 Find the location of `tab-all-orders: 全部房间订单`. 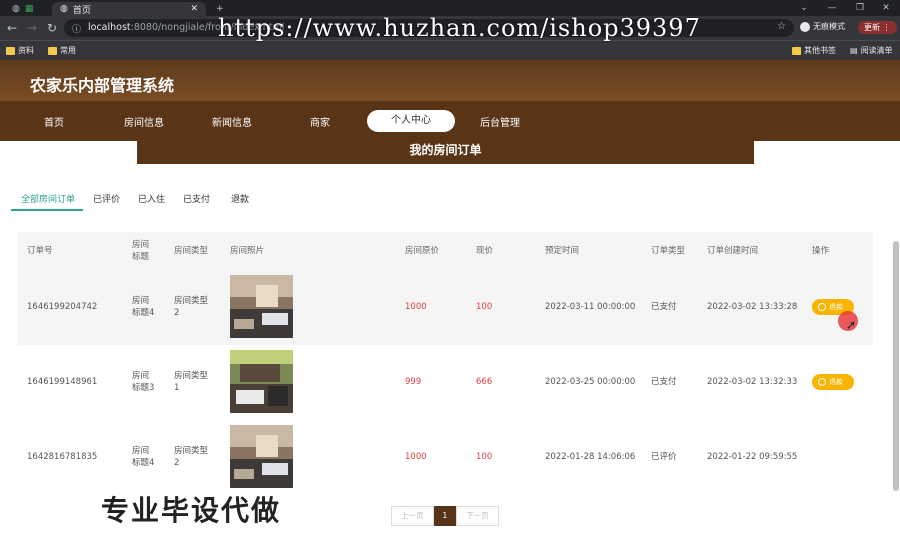

tab-all-orders: 全部房间订单 is located at coordinates (48, 198).